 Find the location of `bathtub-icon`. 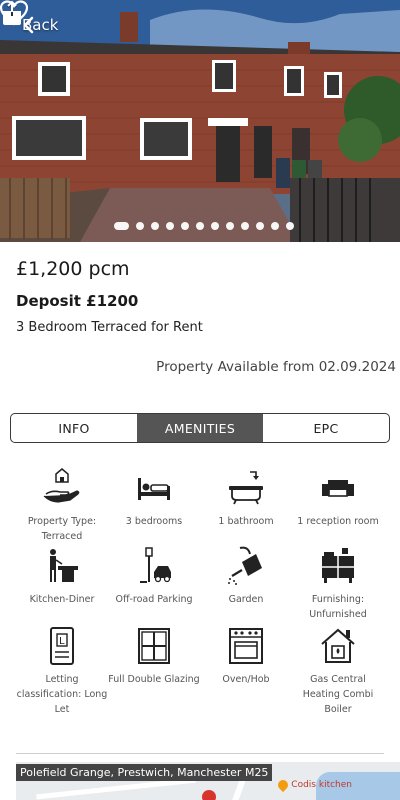

bathtub-icon is located at coordinates (246, 488).